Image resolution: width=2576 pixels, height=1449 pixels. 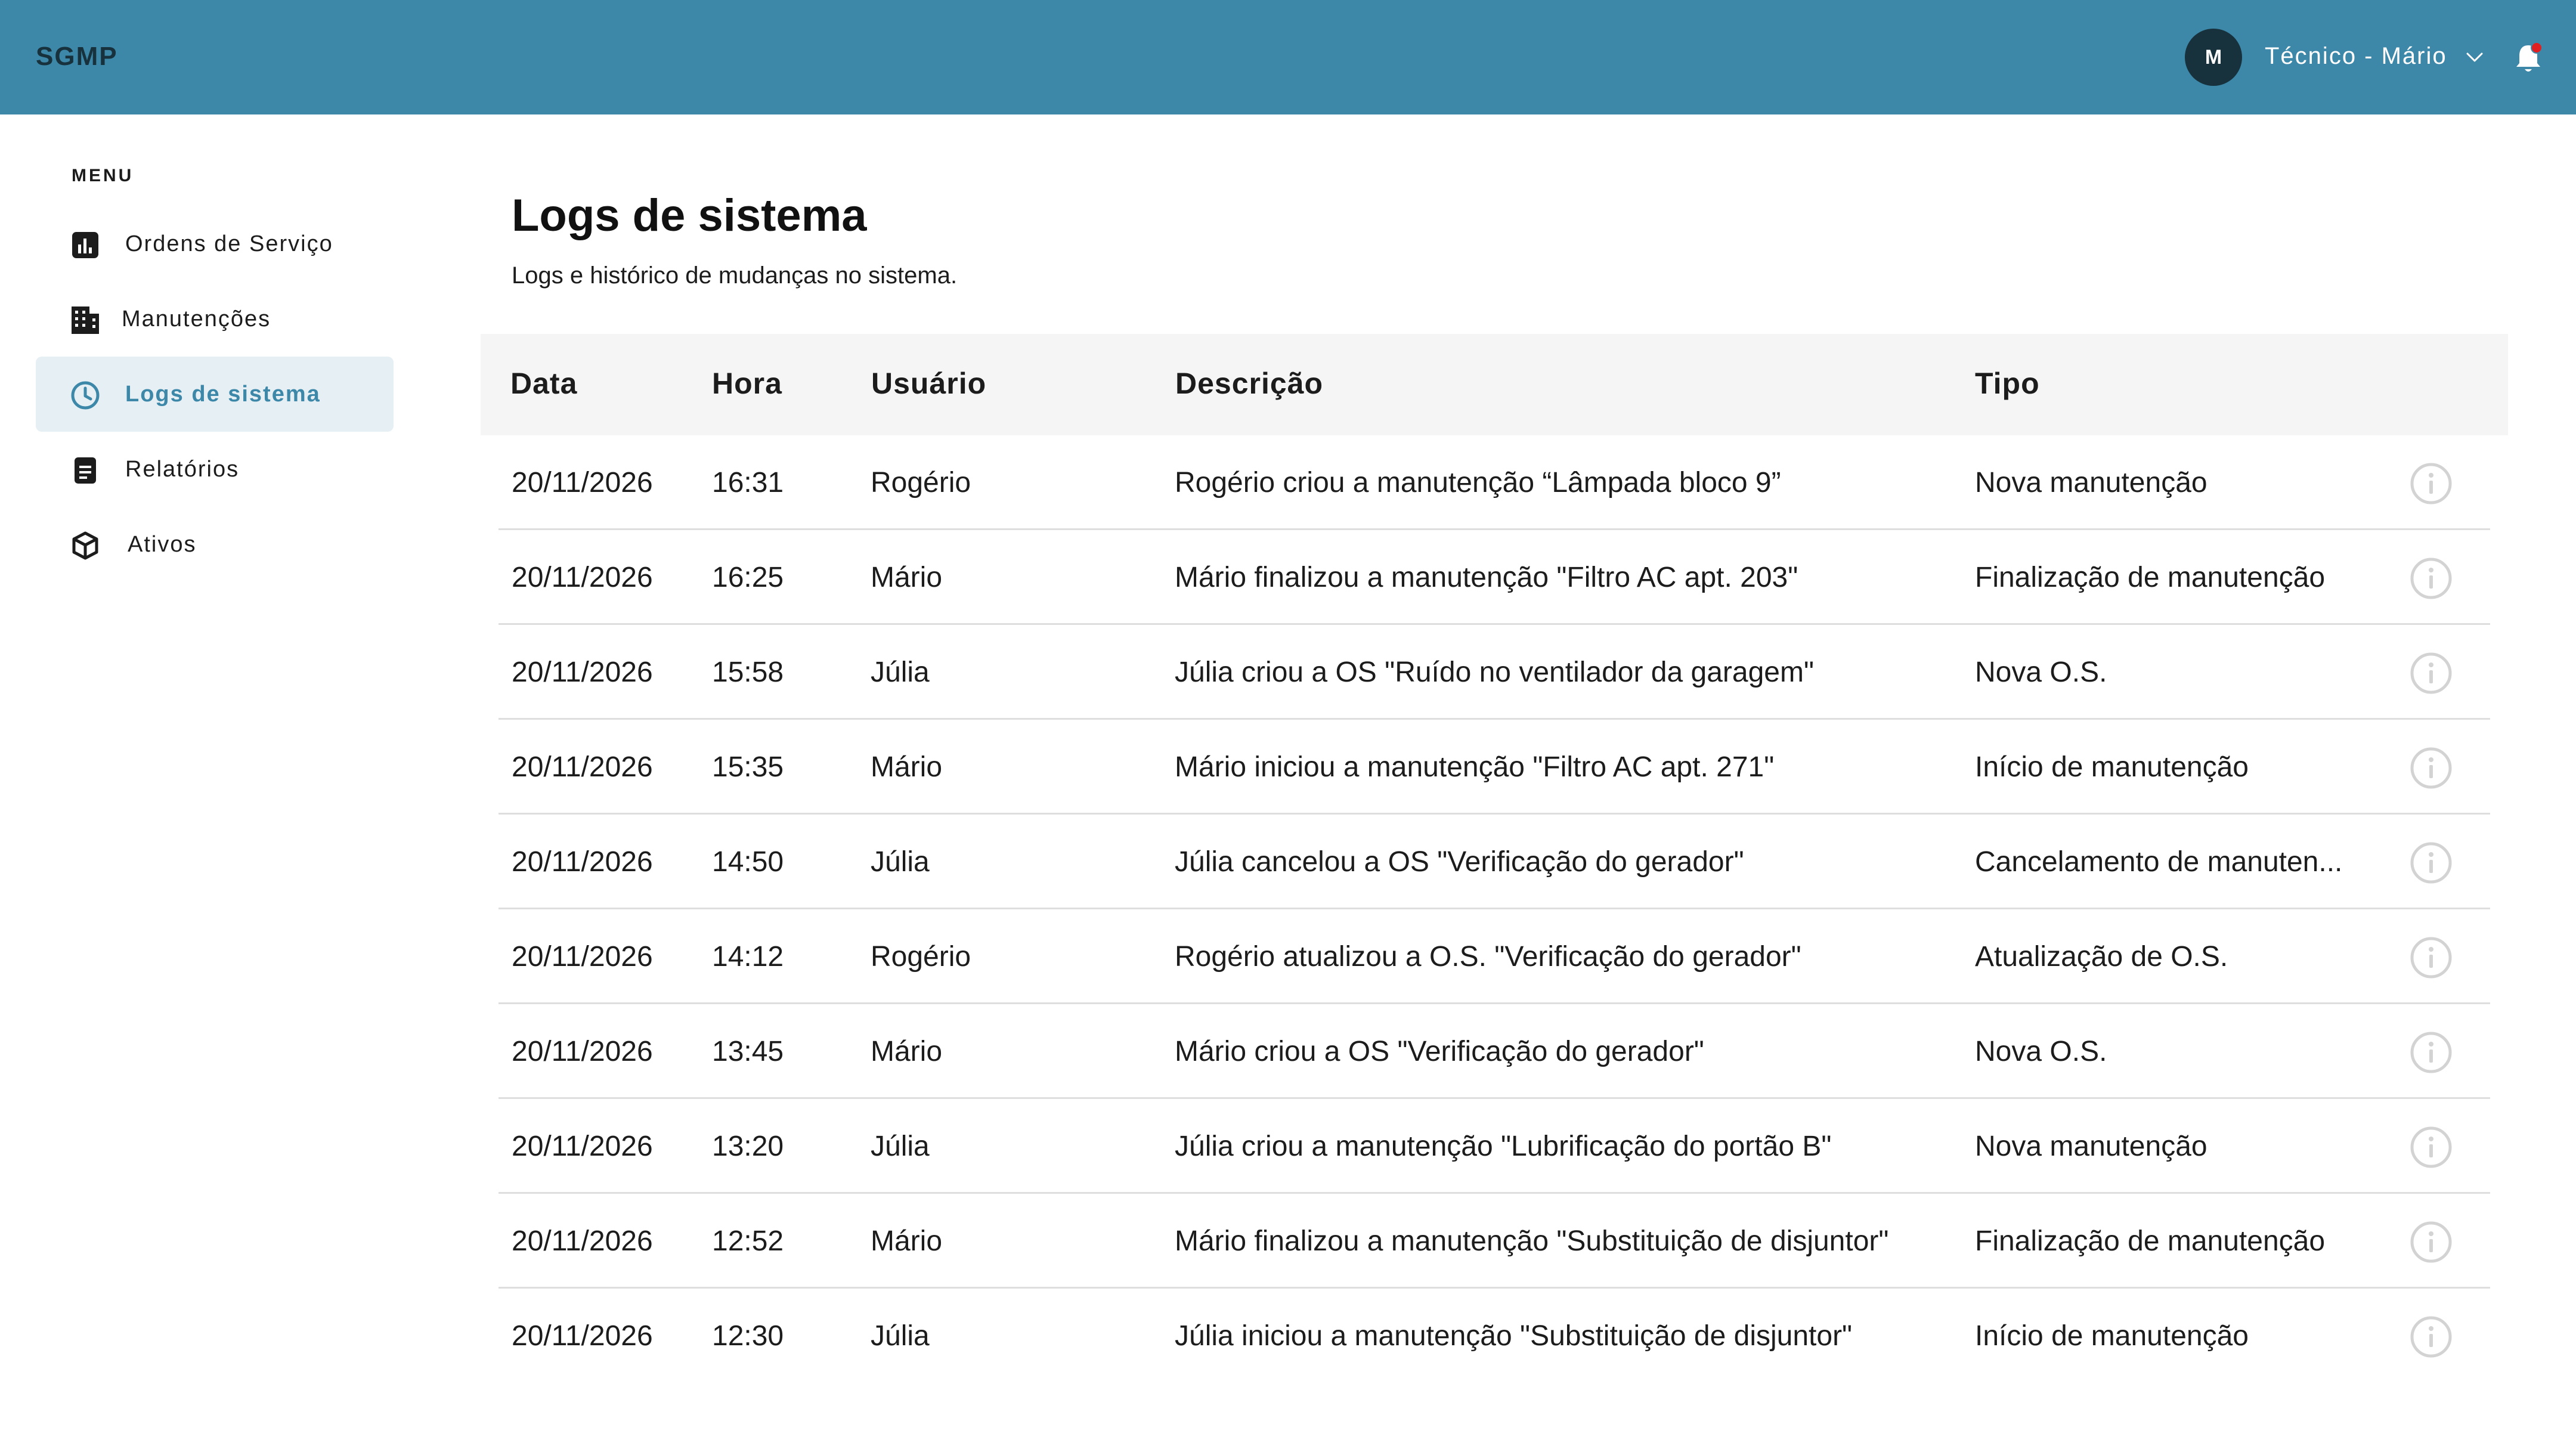 What do you see at coordinates (543, 383) in the screenshot?
I see `column-header-data: Data` at bounding box center [543, 383].